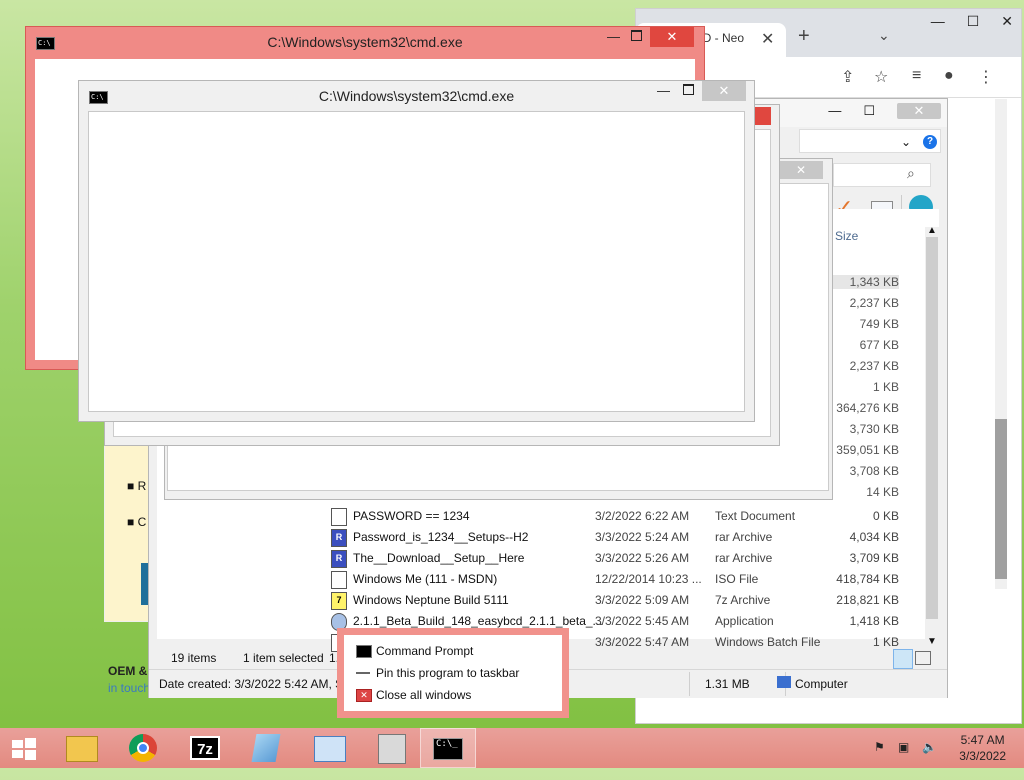 The height and width of the screenshot is (780, 1024). I want to click on computer-icon, so click(784, 682).